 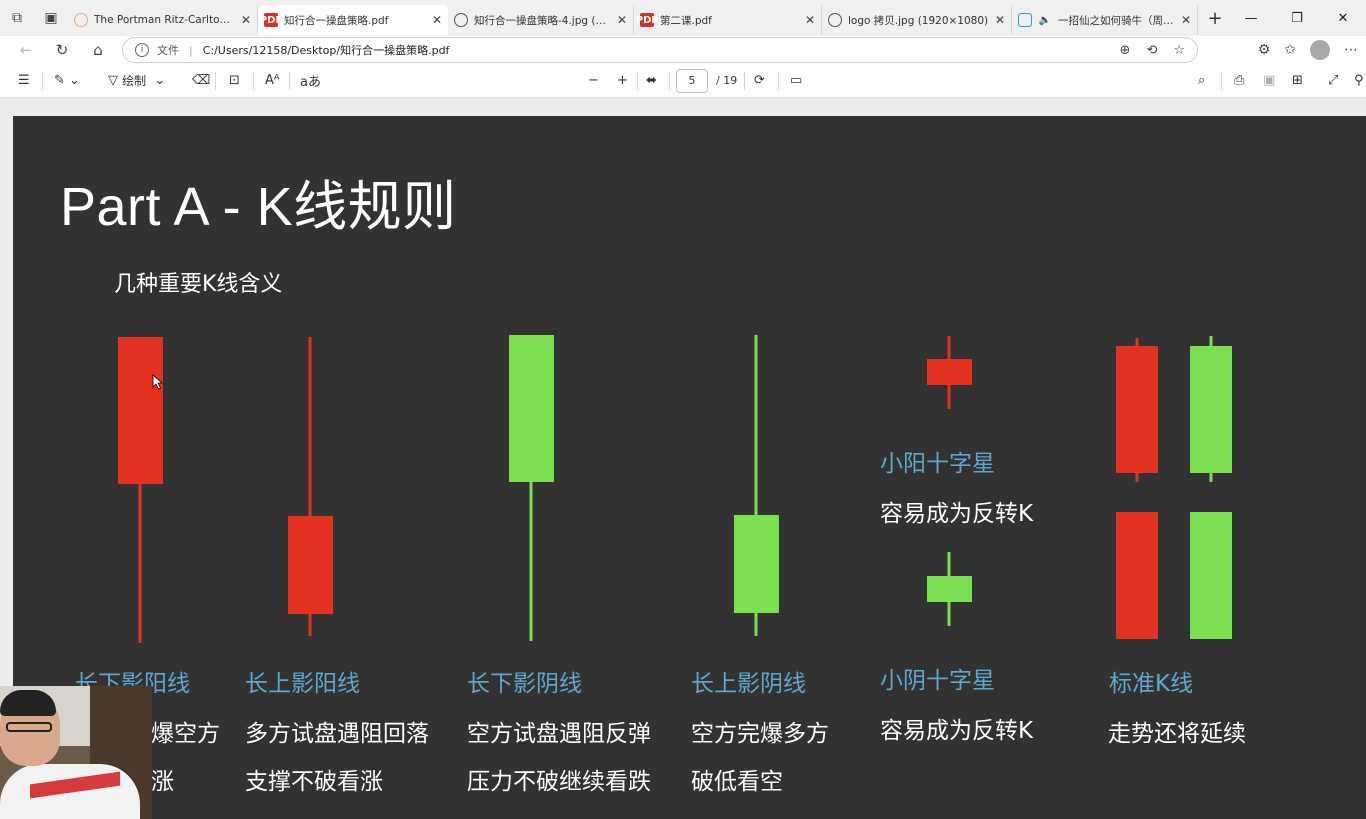 What do you see at coordinates (1359, 80) in the screenshot?
I see `pin-toolbar-icon: ⚲` at bounding box center [1359, 80].